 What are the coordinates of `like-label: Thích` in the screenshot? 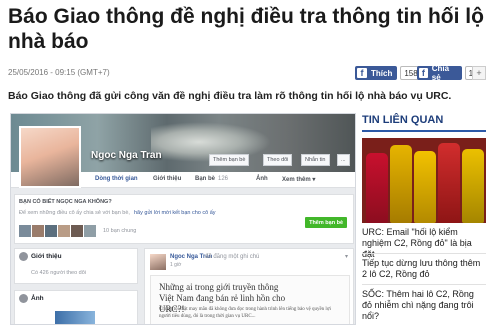 It's located at (382, 73).